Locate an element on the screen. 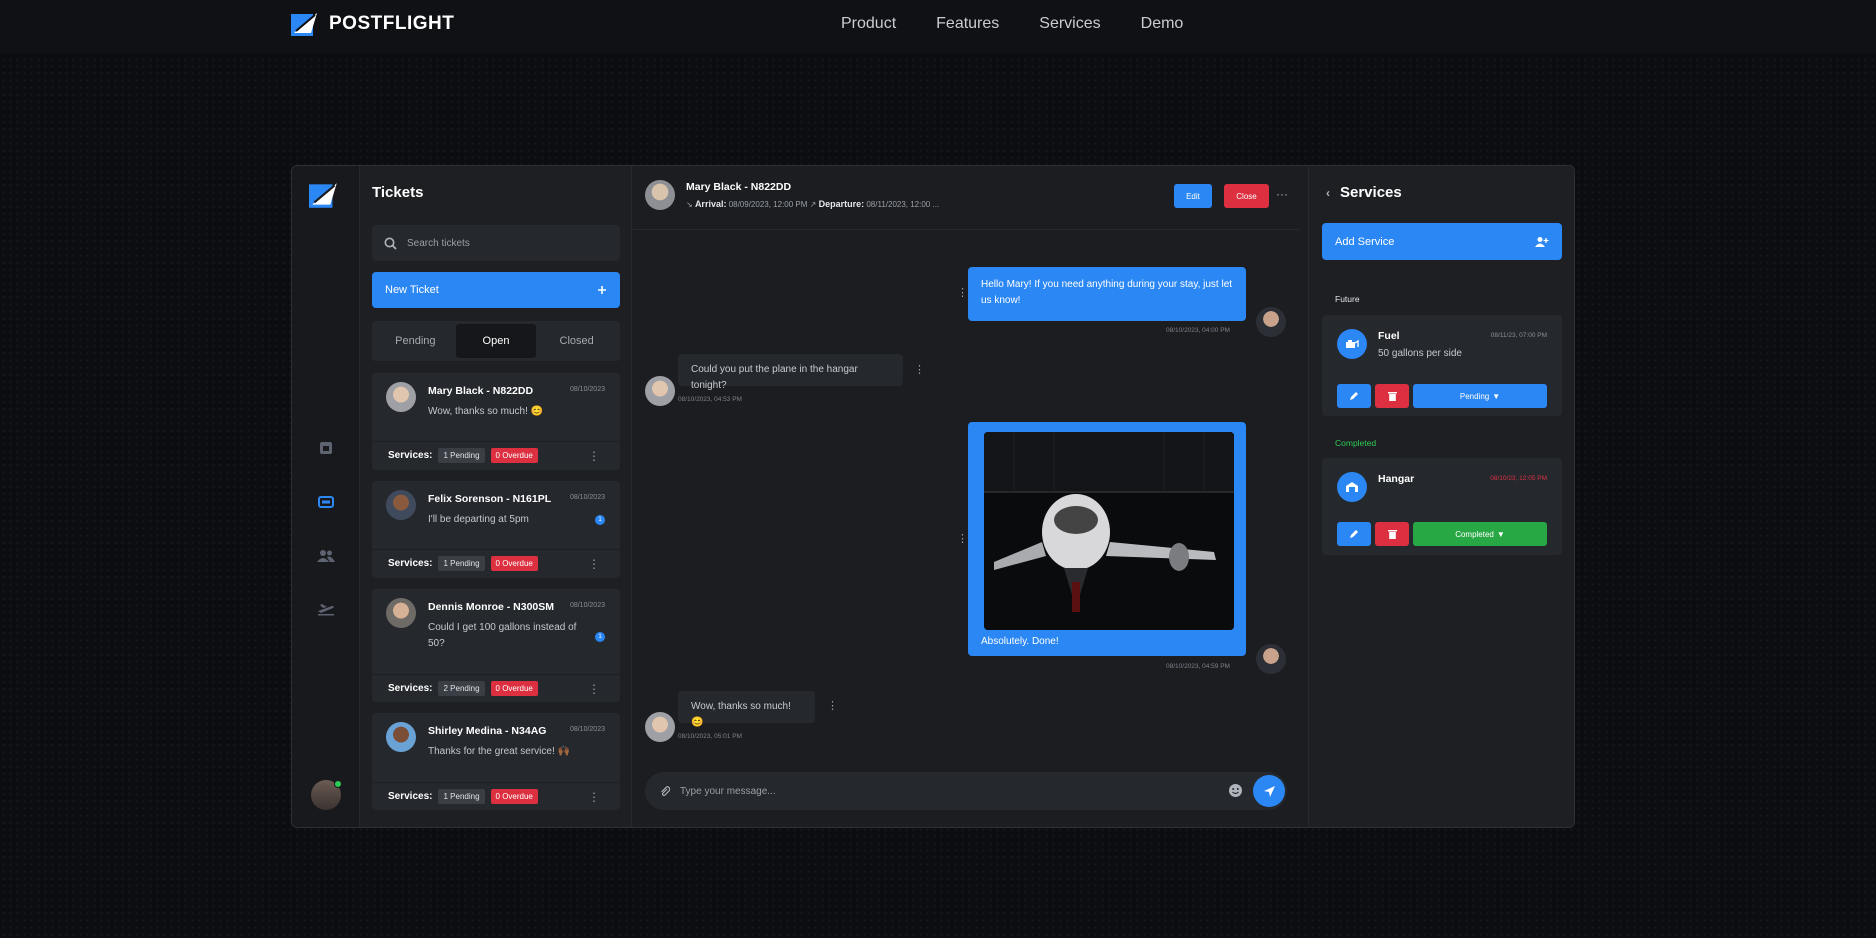 Image resolution: width=1876 pixels, height=938 pixels. chevron-left-icon: ‹ is located at coordinates (1328, 193).